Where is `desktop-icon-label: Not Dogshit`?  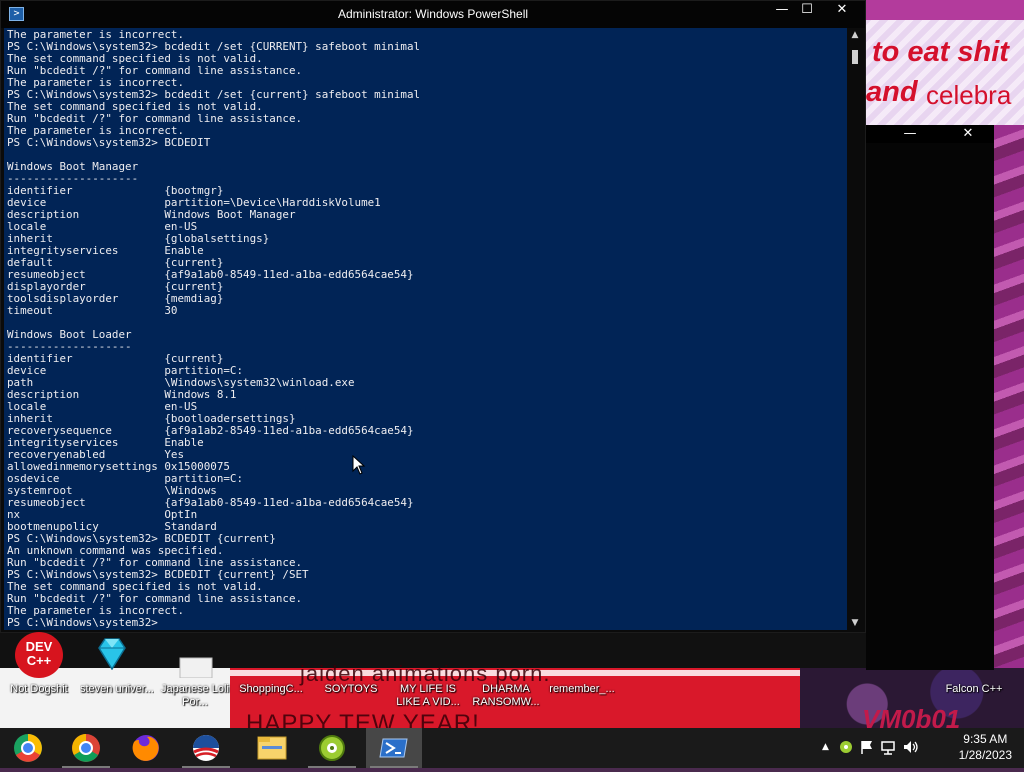 desktop-icon-label: Not Dogshit is located at coordinates (39, 689).